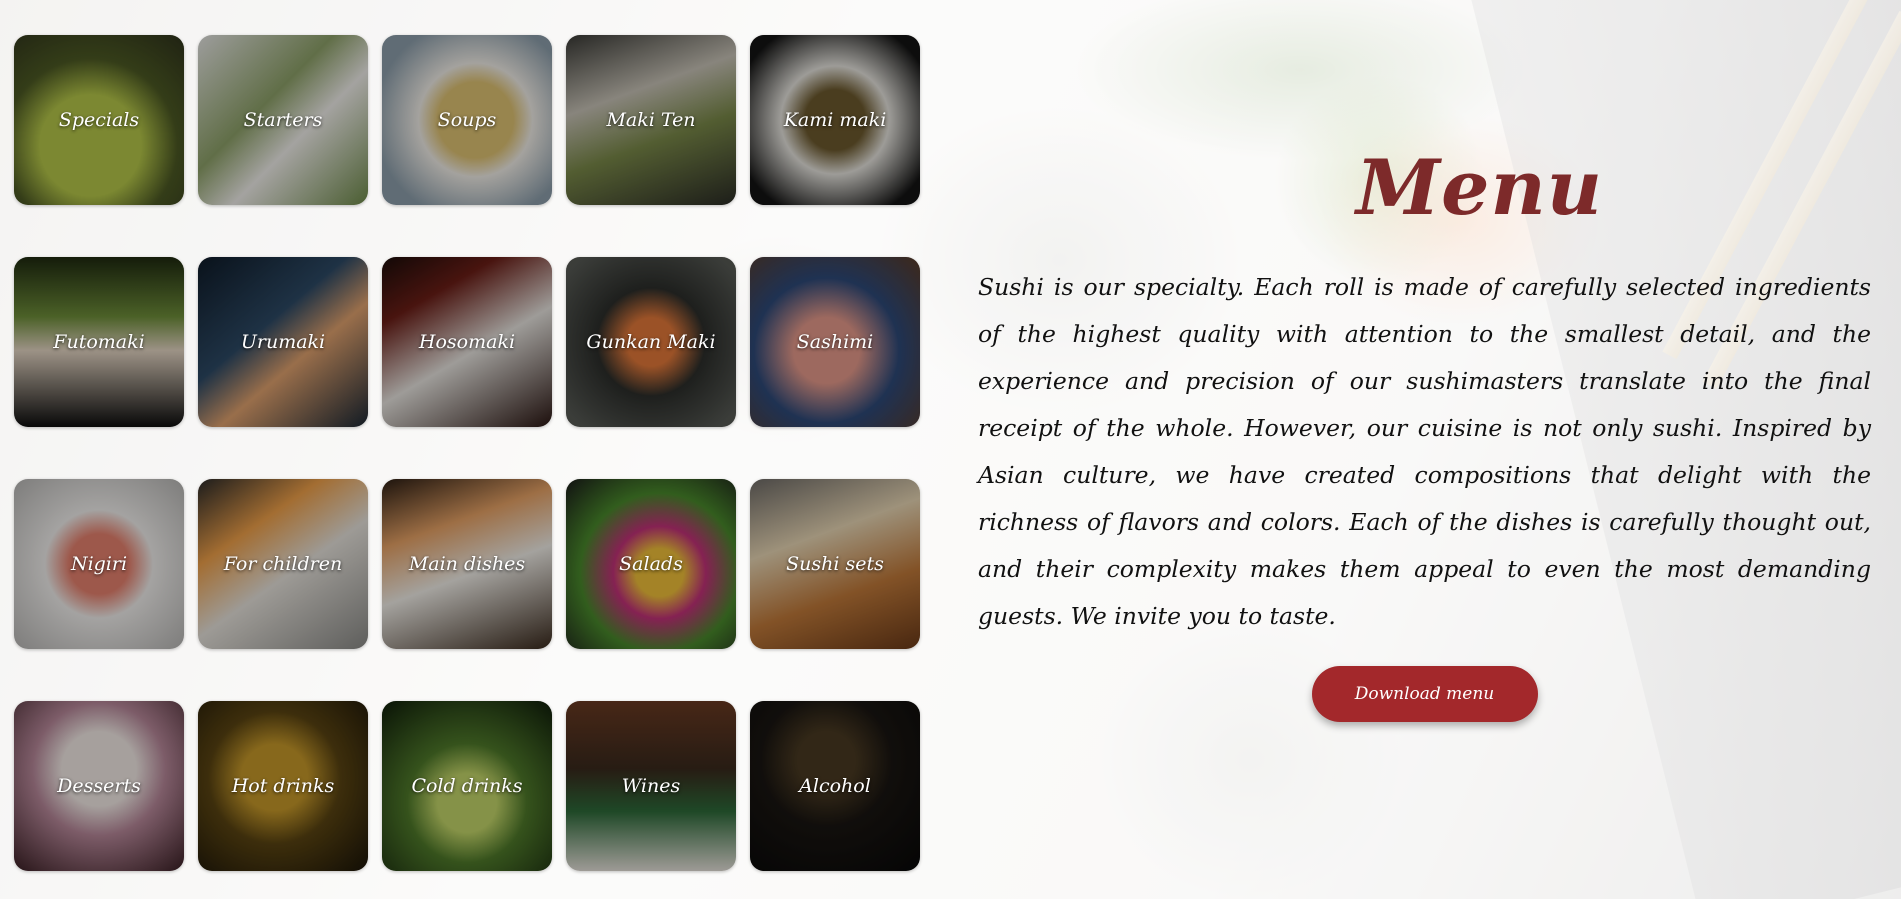  I want to click on category-tile-main-dishes: Main dishes, so click(467, 564).